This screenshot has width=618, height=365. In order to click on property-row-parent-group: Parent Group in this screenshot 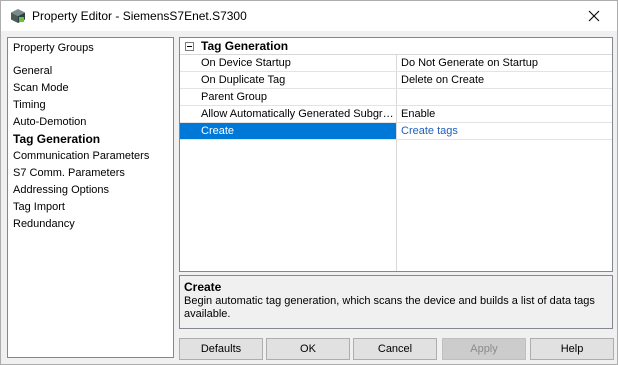, I will do `click(396, 97)`.